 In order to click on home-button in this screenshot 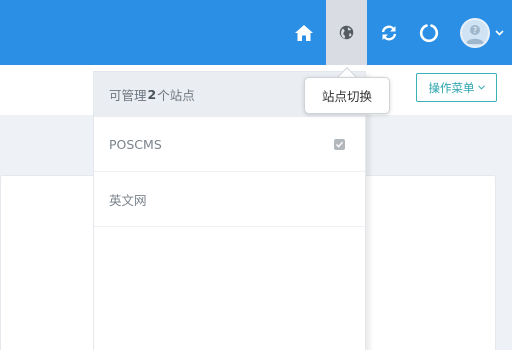, I will do `click(304, 32)`.